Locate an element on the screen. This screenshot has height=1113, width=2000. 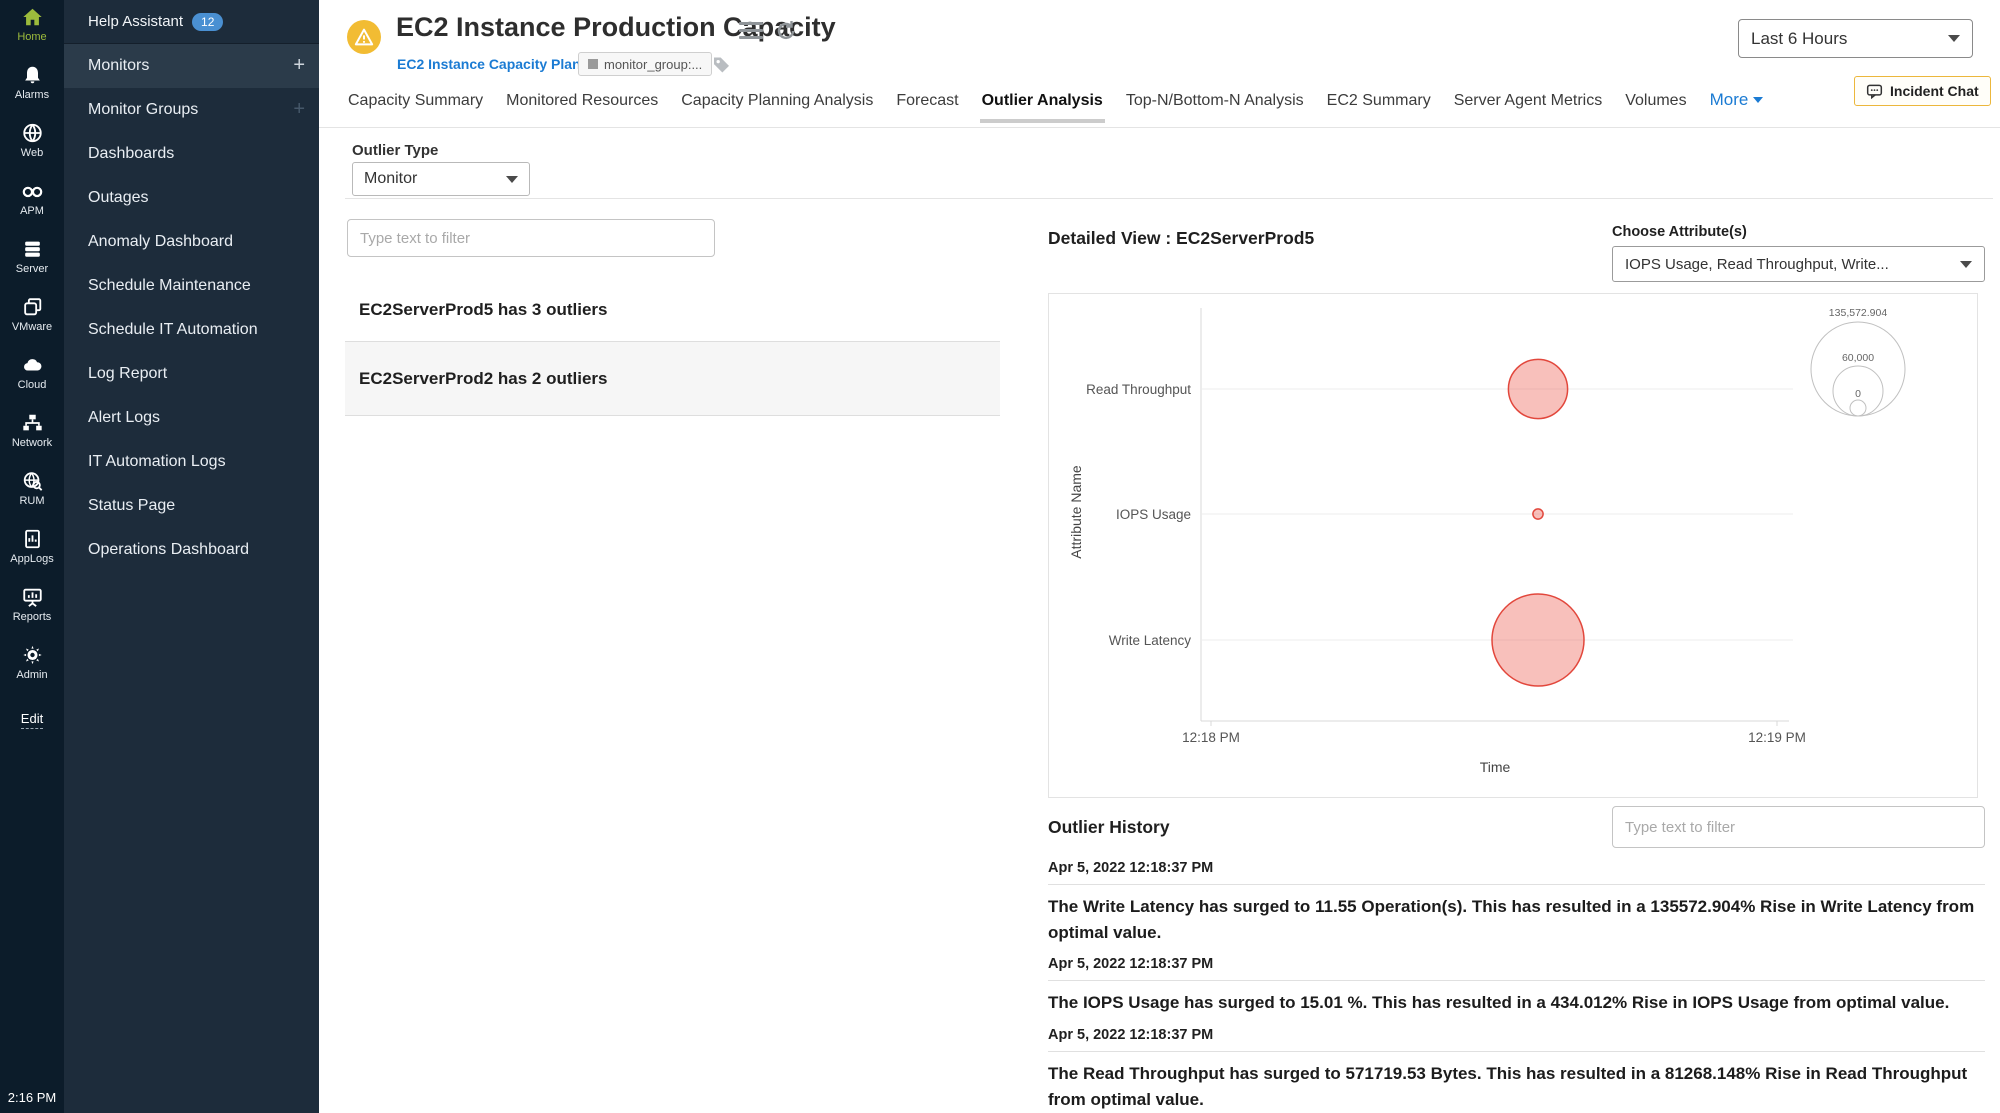
sidebar-item-outages: Outages is located at coordinates (191, 198).